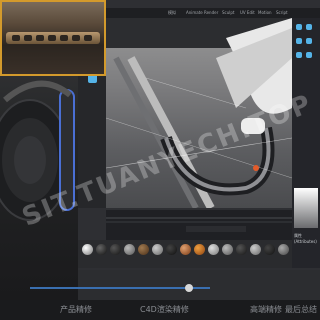 The width and height of the screenshot is (320, 320). I want to click on material-icon, so click(299, 55).